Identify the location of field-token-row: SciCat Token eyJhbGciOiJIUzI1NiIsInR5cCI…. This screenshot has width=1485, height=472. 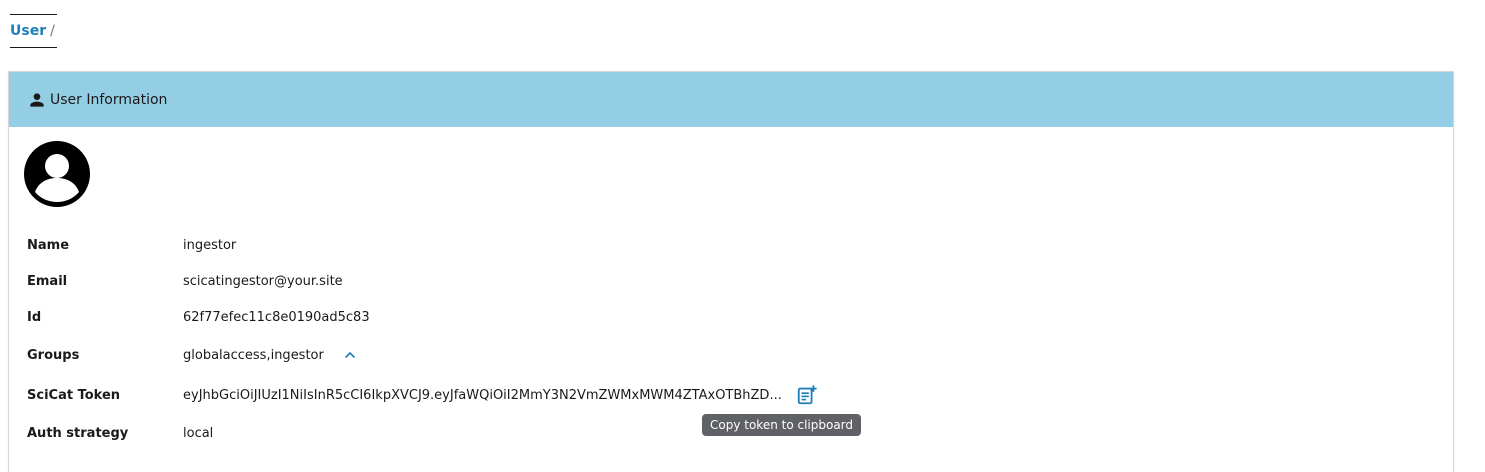
(422, 395).